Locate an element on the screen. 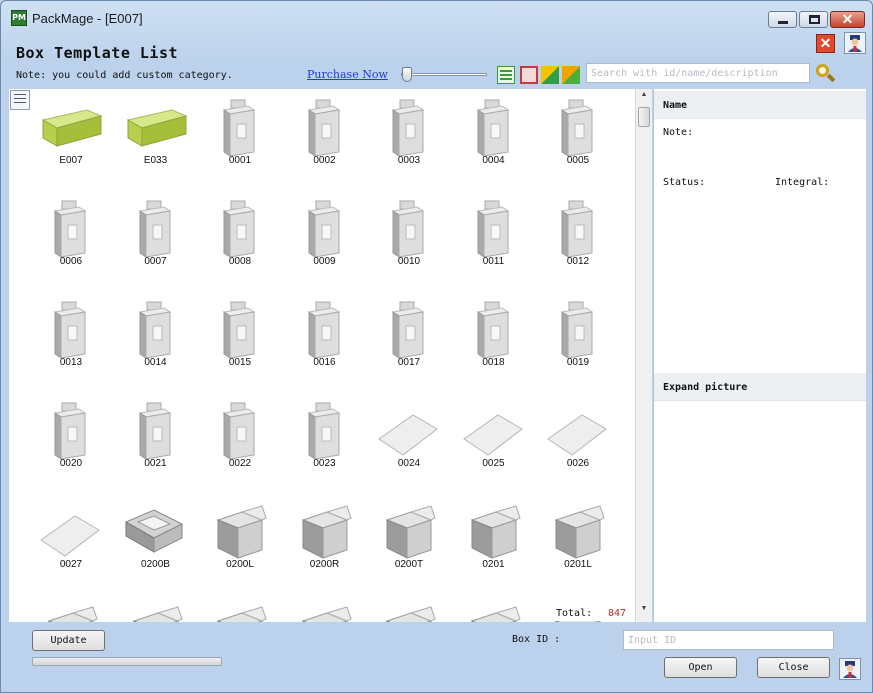  template-tile: 0004 is located at coordinates (494, 141).